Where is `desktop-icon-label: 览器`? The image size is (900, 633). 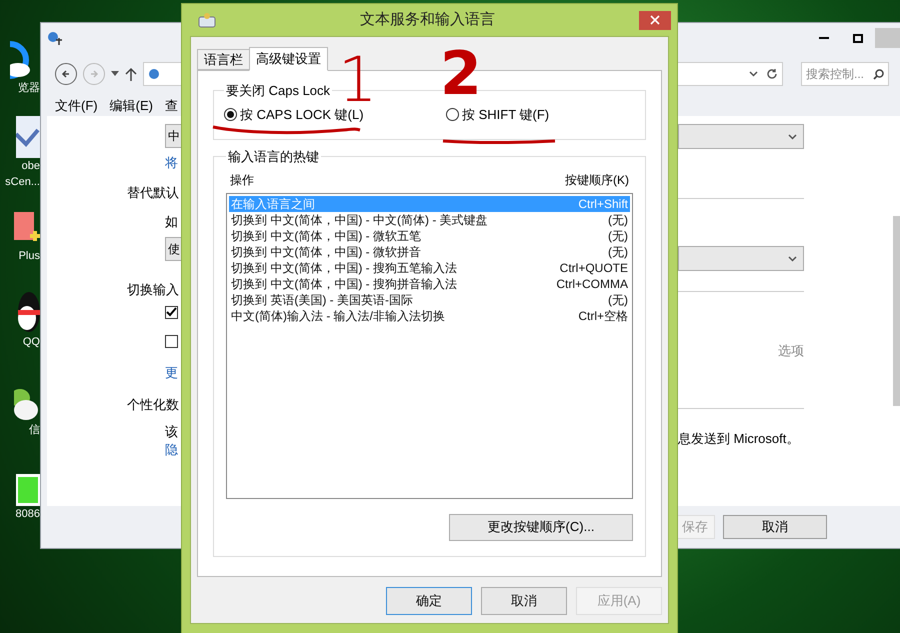 desktop-icon-label: 览器 is located at coordinates (29, 88).